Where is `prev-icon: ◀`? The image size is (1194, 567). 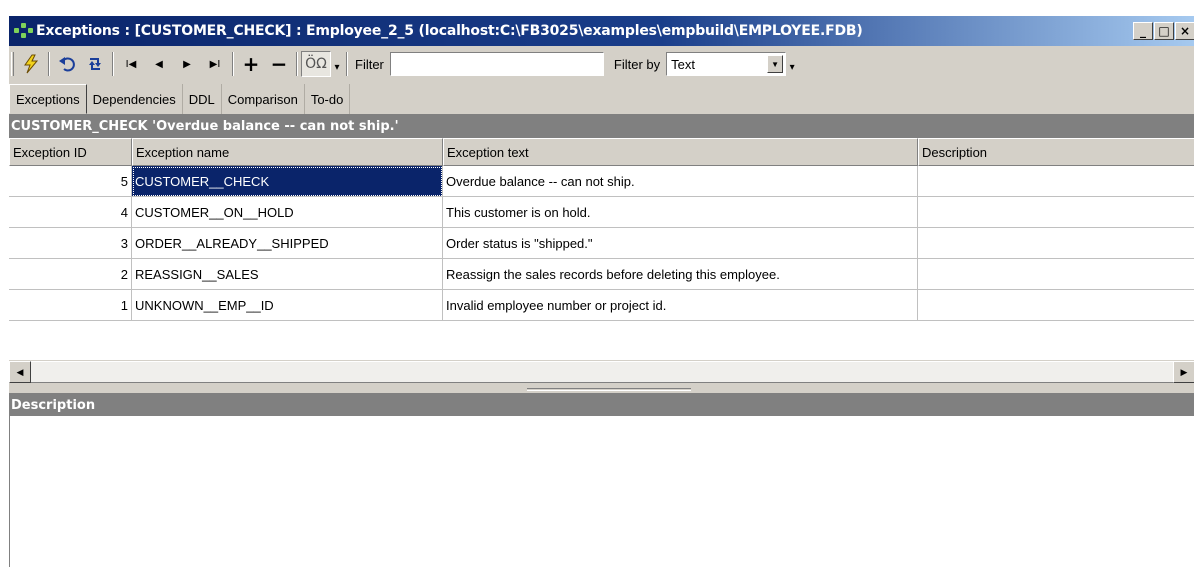 prev-icon: ◀ is located at coordinates (159, 64).